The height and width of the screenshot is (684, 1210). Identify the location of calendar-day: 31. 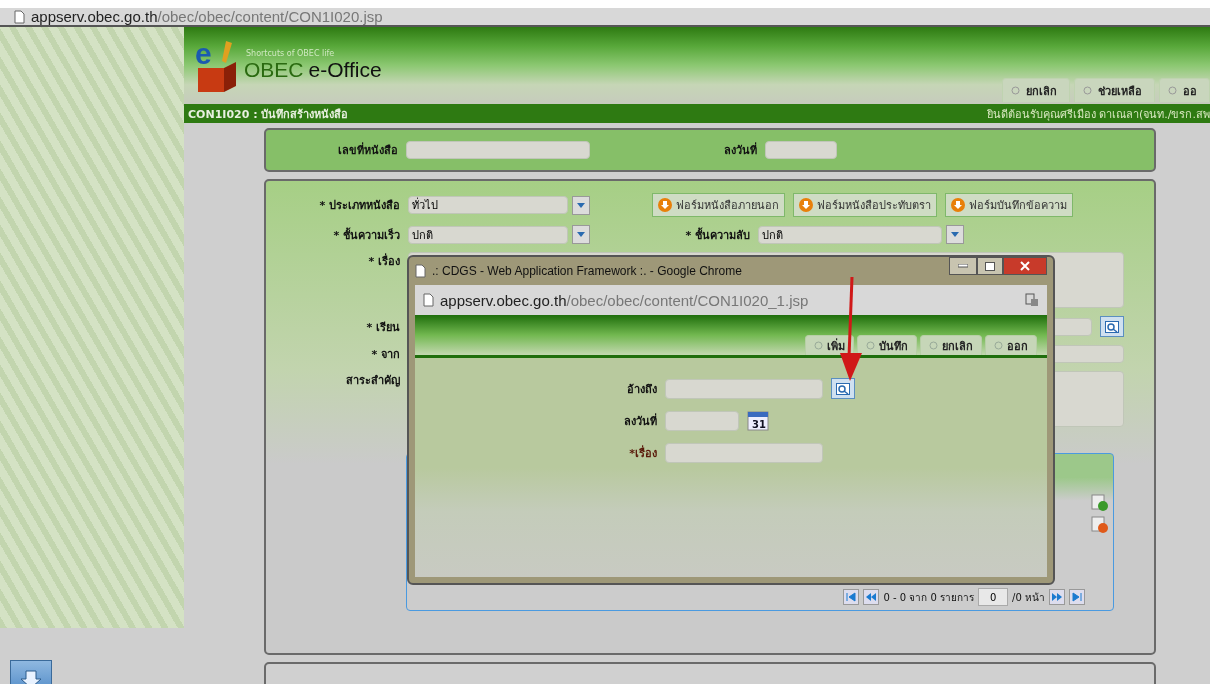
(759, 424).